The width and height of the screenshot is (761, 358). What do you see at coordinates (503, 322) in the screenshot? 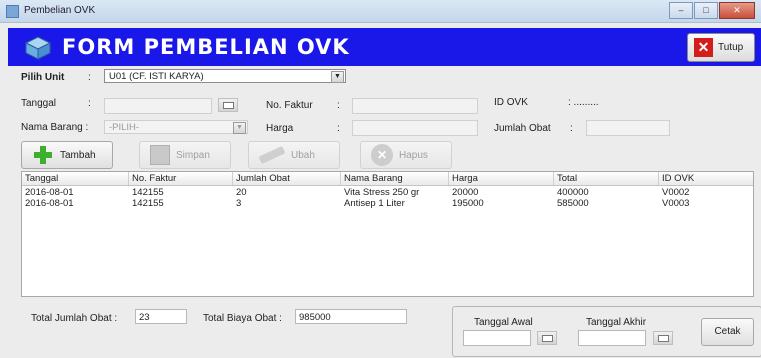
I see `tanggal-awal-label: Tanggal Awal` at bounding box center [503, 322].